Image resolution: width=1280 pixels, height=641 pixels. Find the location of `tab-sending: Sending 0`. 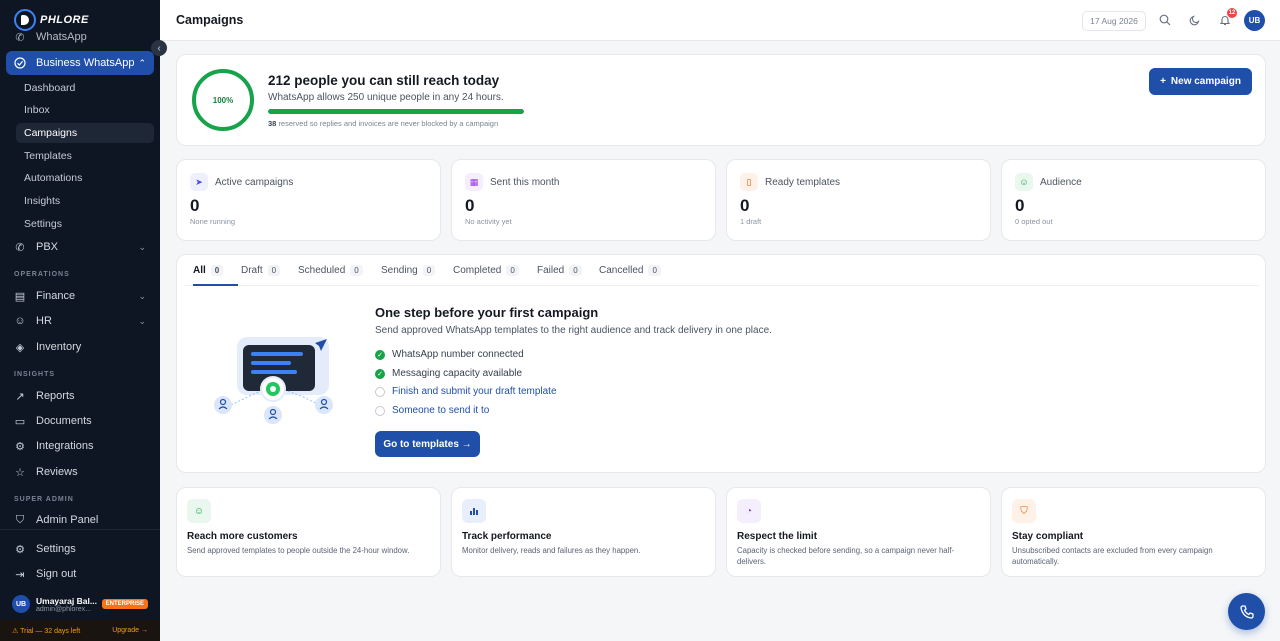

tab-sending: Sending 0 is located at coordinates (408, 270).